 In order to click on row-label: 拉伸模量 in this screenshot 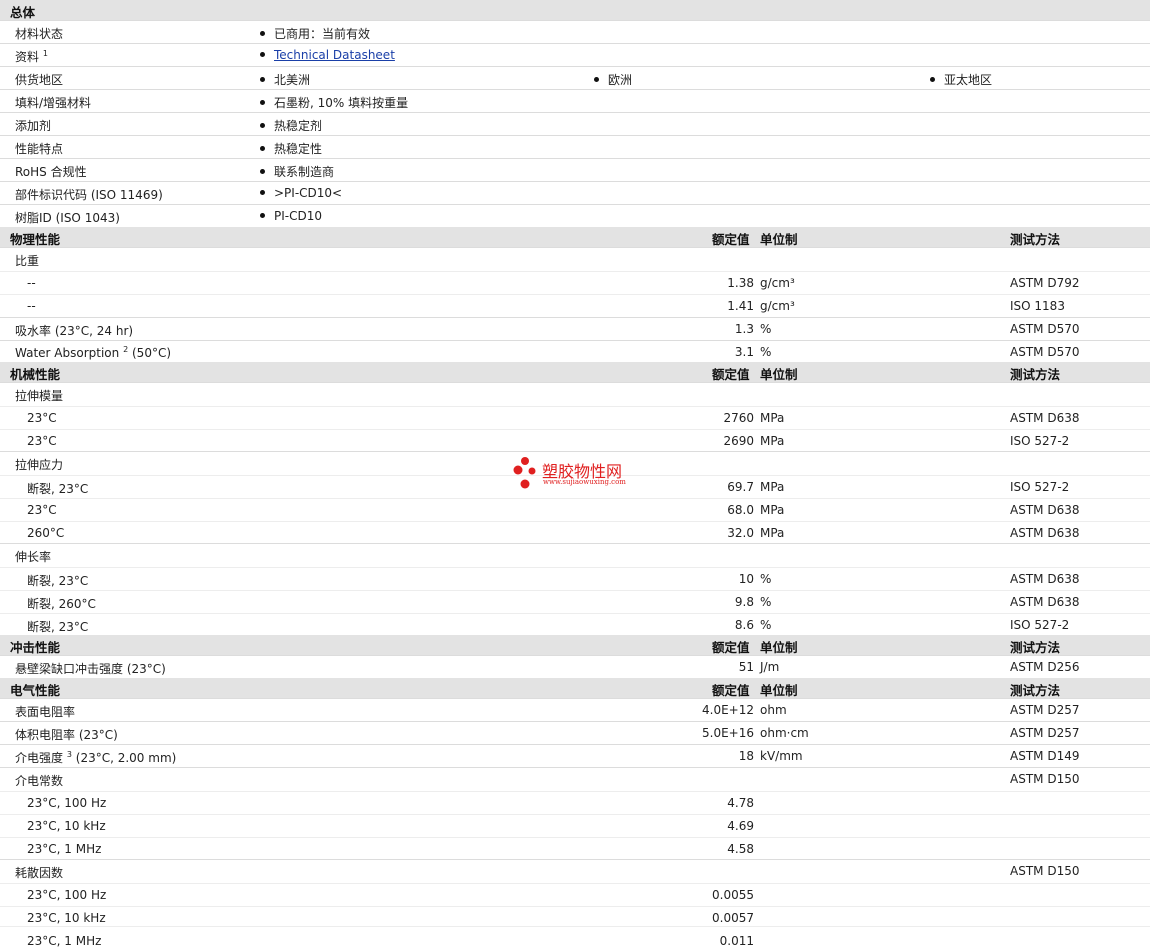, I will do `click(39, 396)`.